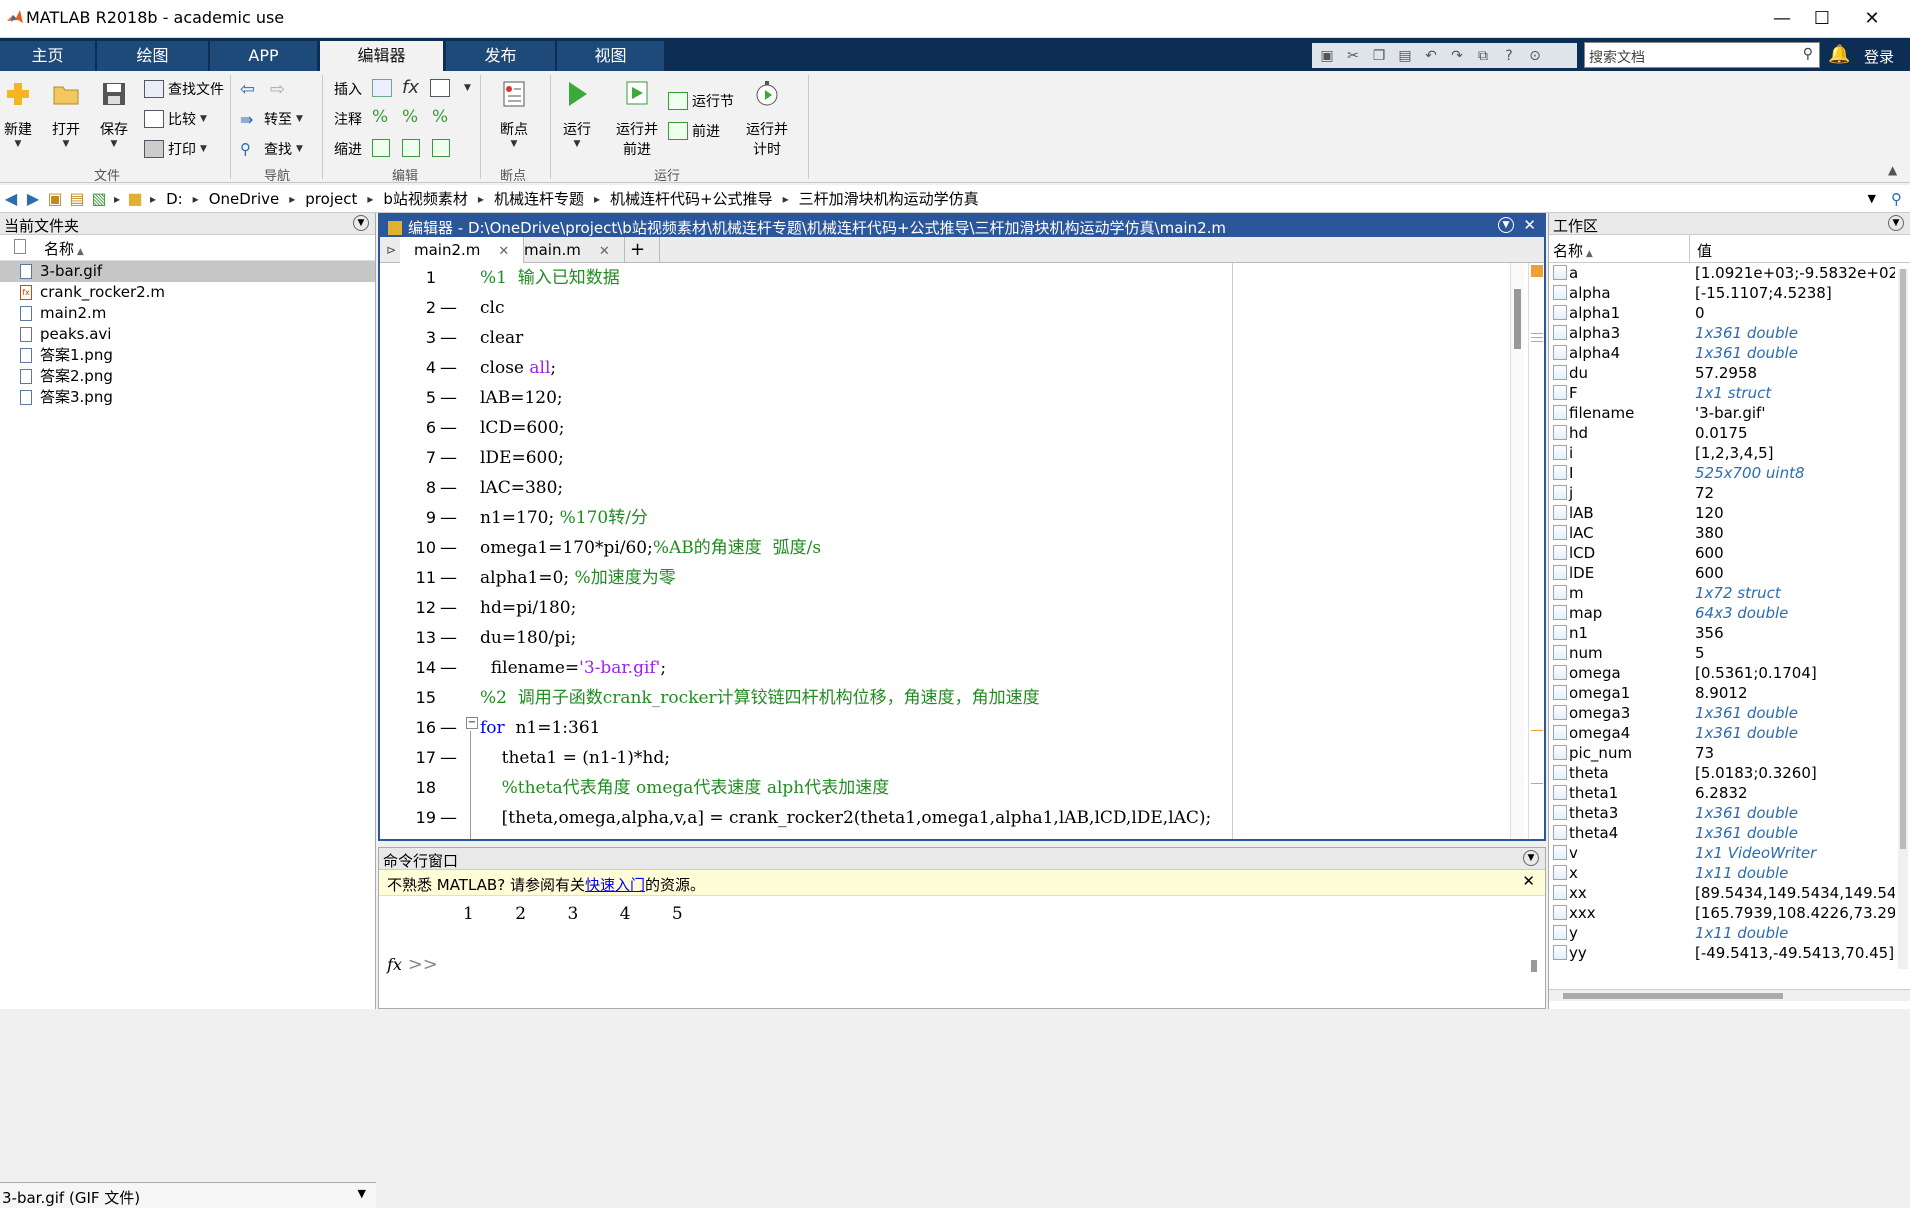  What do you see at coordinates (1537, 271) in the screenshot?
I see `warning-status-icon` at bounding box center [1537, 271].